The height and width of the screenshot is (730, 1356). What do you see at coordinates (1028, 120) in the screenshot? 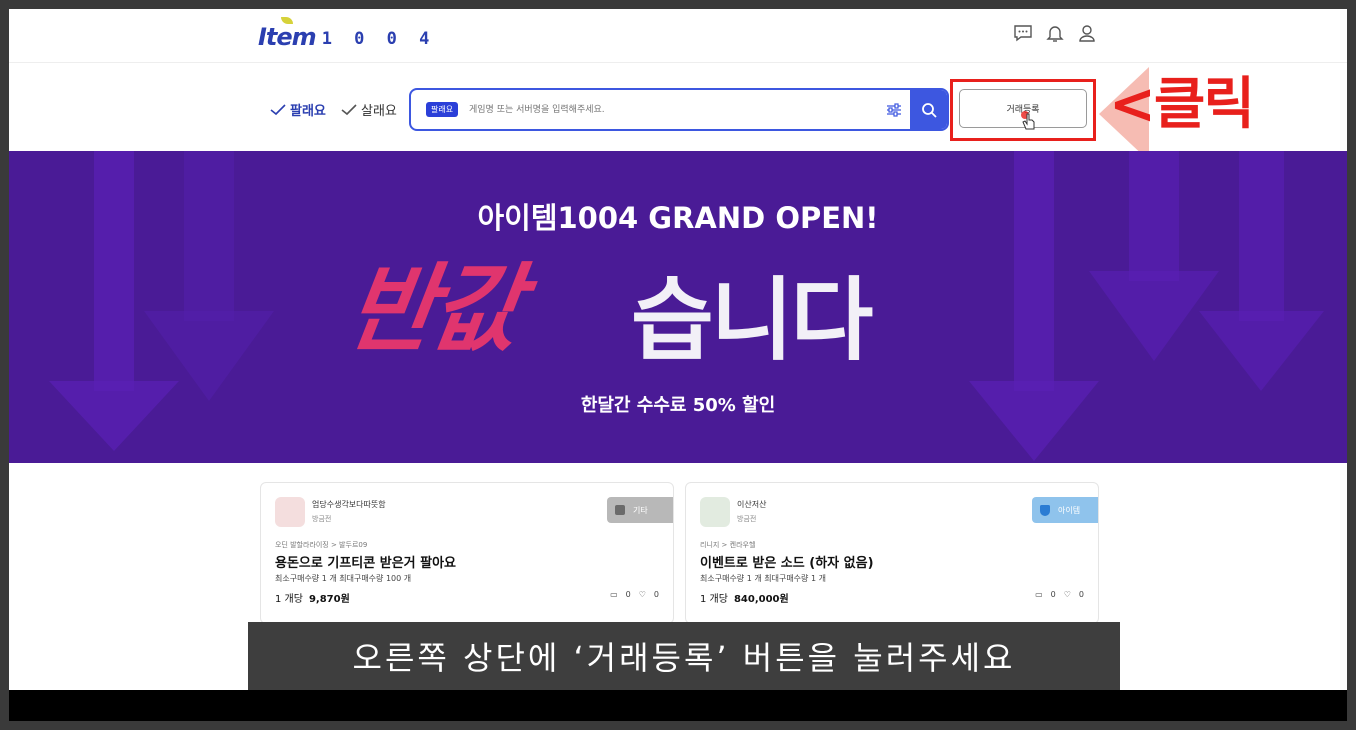
I see `hand-cursor-icon` at bounding box center [1028, 120].